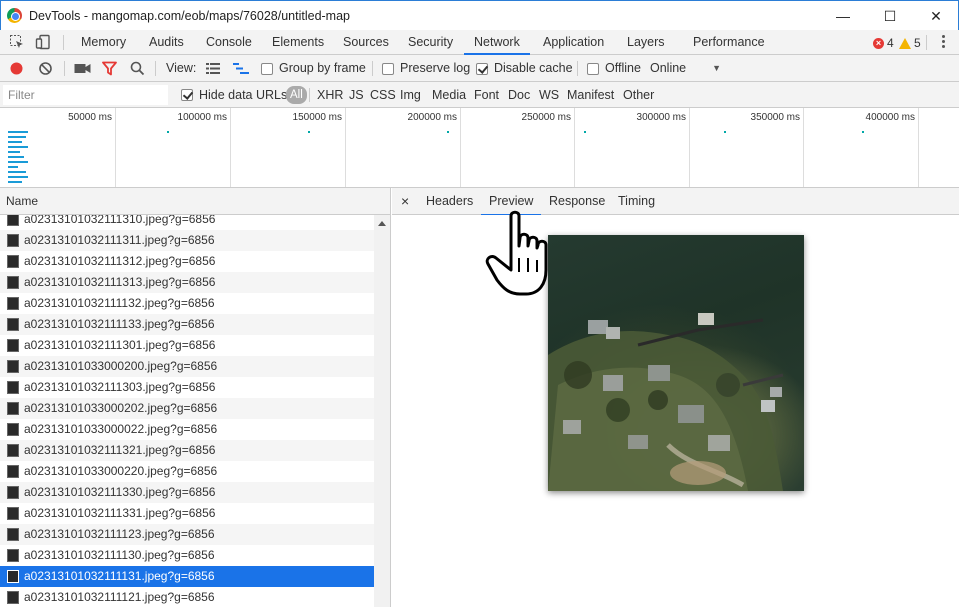  I want to click on tab-security: Security, so click(430, 42).